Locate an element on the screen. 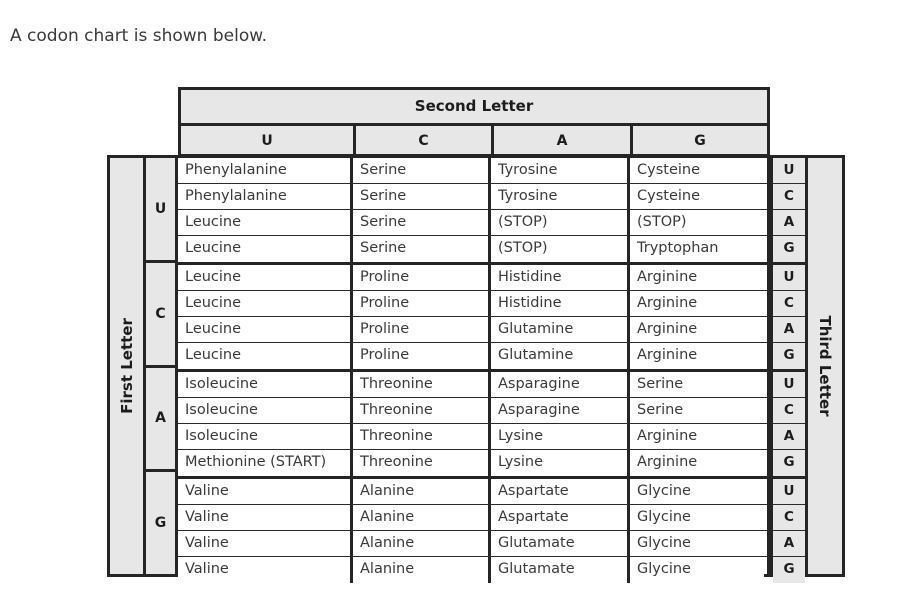  third-letter-group-u: U C A G is located at coordinates (789, 211).